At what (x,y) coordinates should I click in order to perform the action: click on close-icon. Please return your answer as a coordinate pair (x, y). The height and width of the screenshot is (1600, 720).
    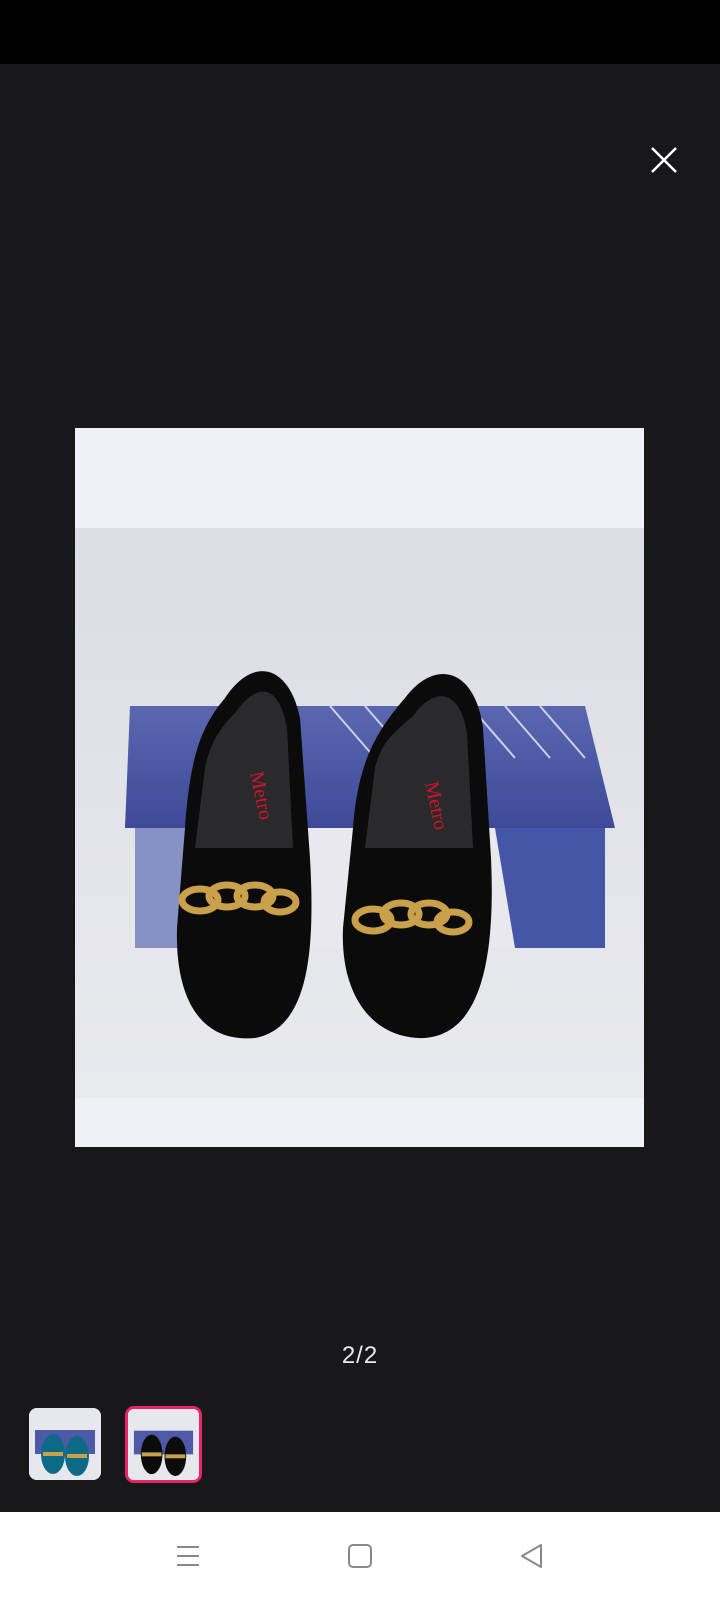
    Looking at the image, I should click on (664, 160).